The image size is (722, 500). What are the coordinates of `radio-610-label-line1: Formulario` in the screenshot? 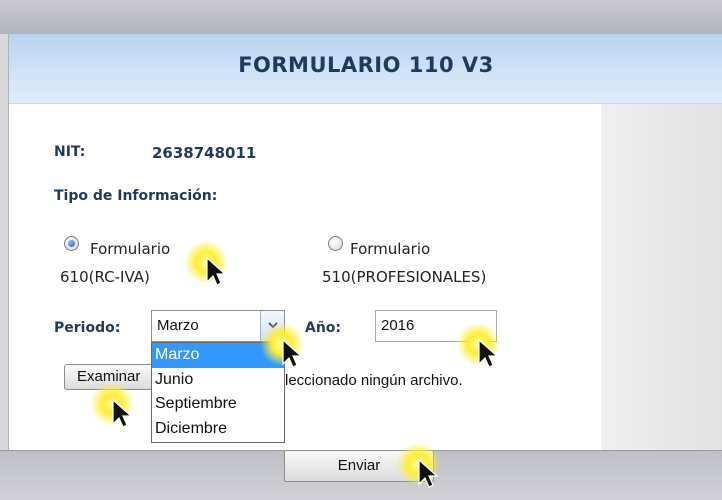 It's located at (130, 249).